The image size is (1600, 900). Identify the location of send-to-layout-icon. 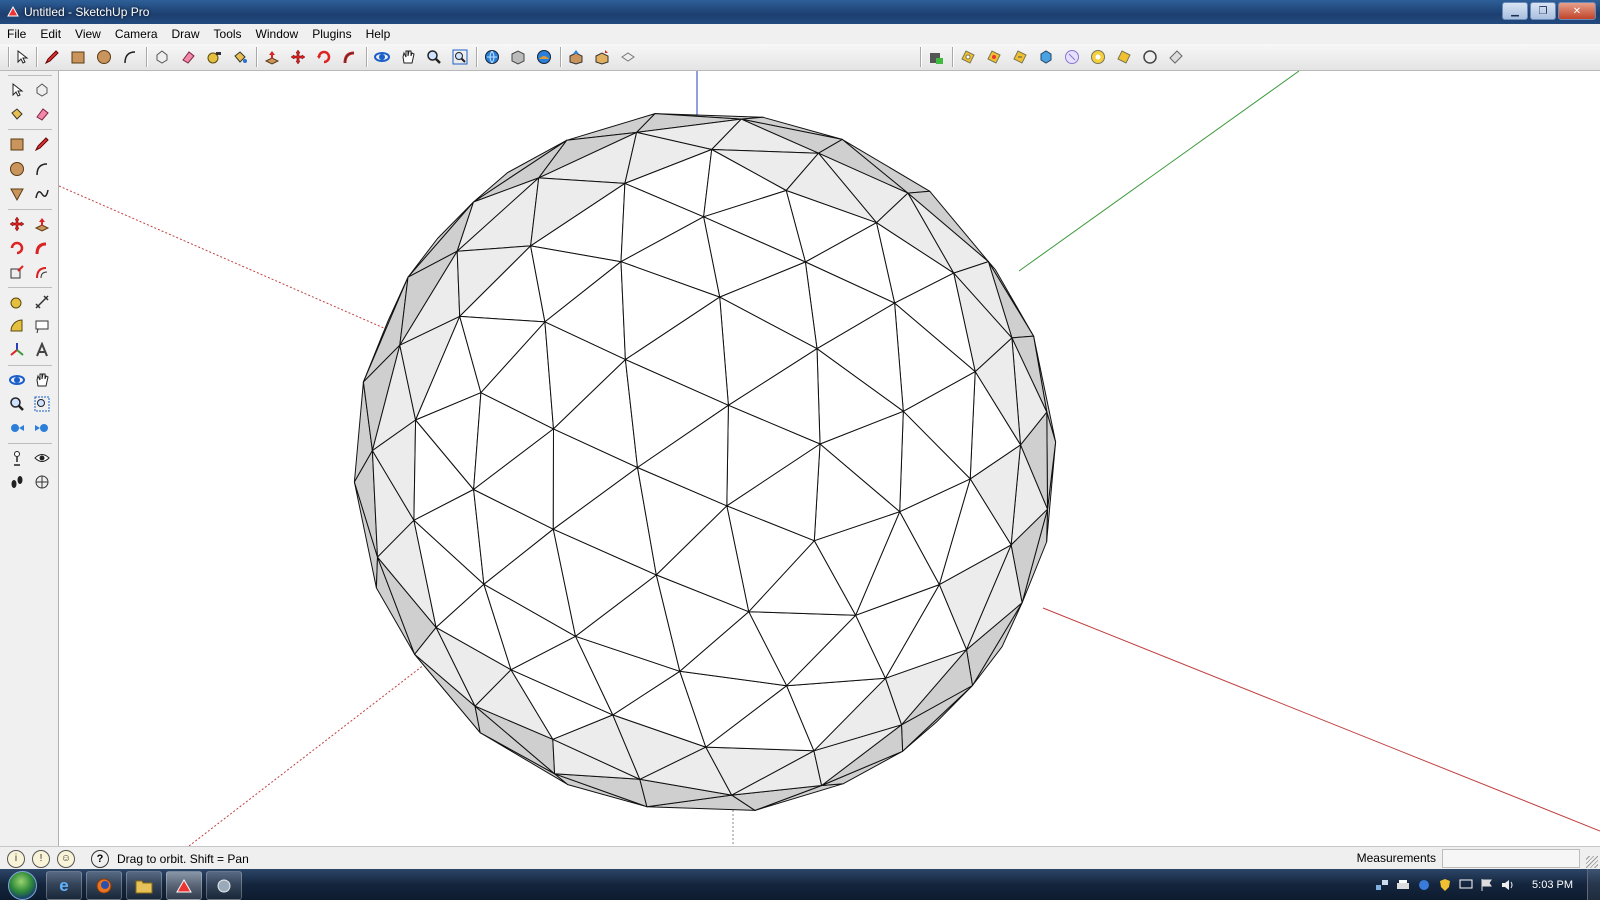
(602, 57).